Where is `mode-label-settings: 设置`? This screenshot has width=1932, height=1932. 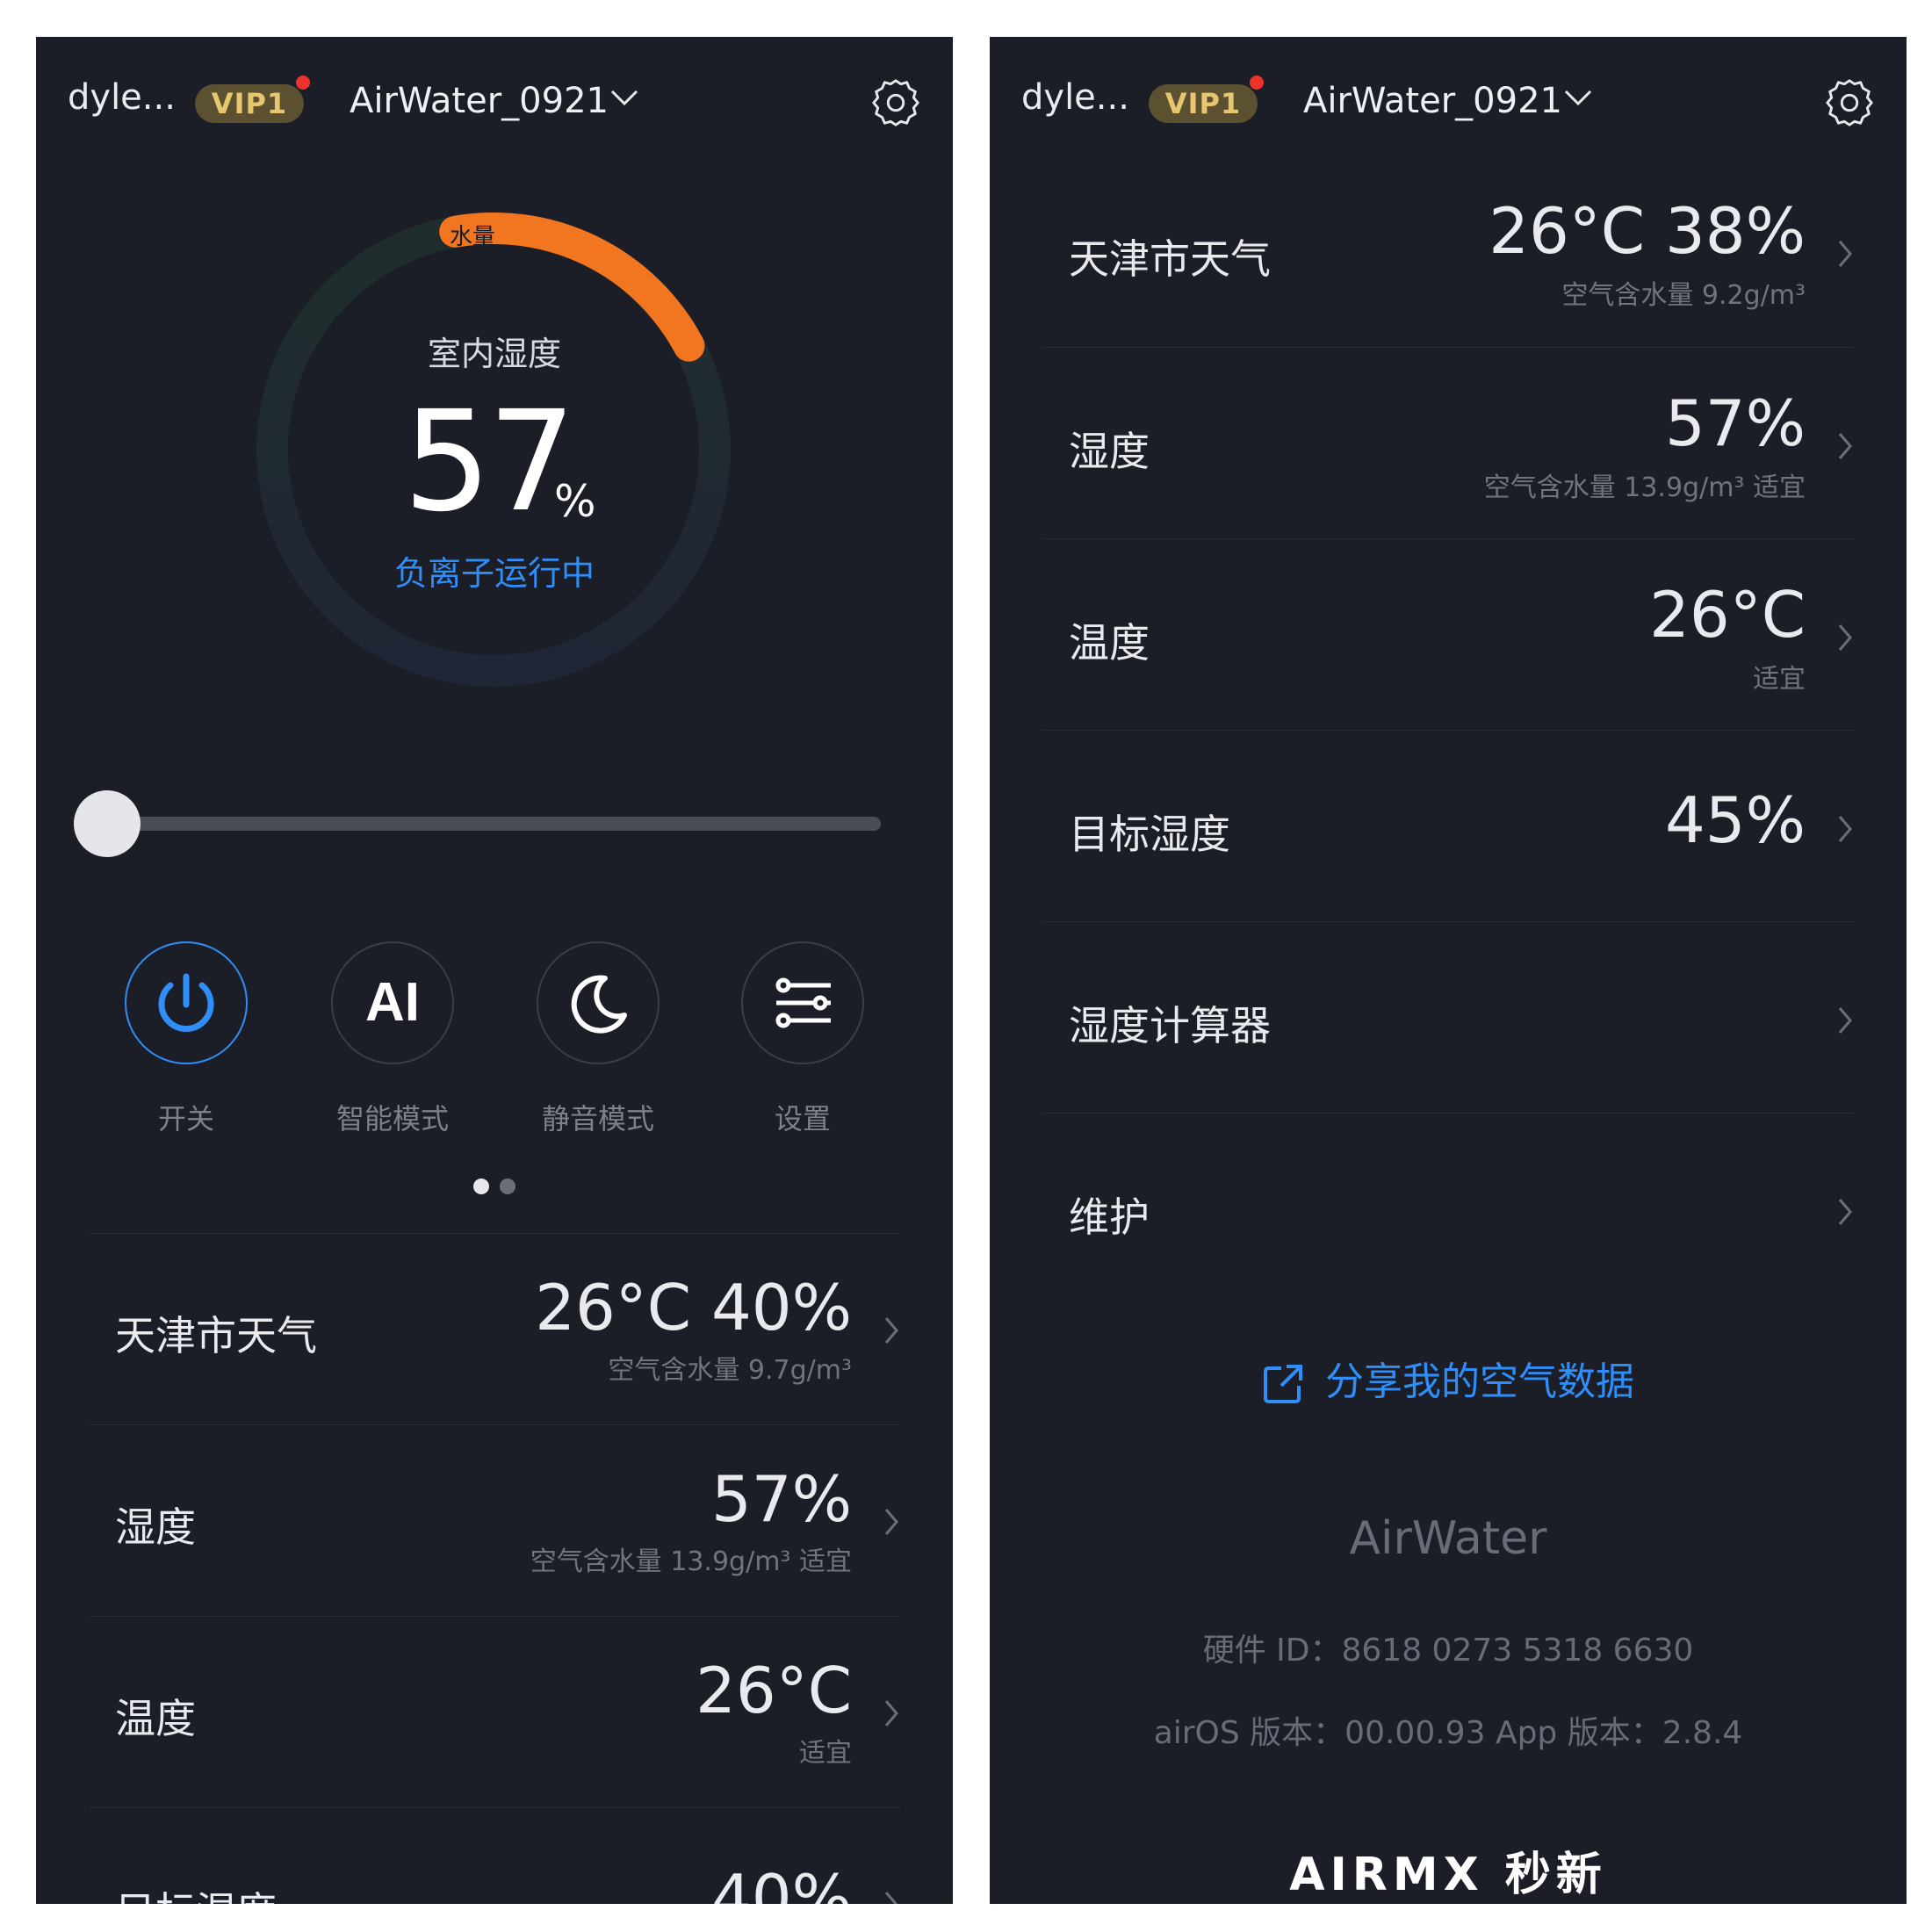
mode-label-settings: 设置 is located at coordinates (802, 1119).